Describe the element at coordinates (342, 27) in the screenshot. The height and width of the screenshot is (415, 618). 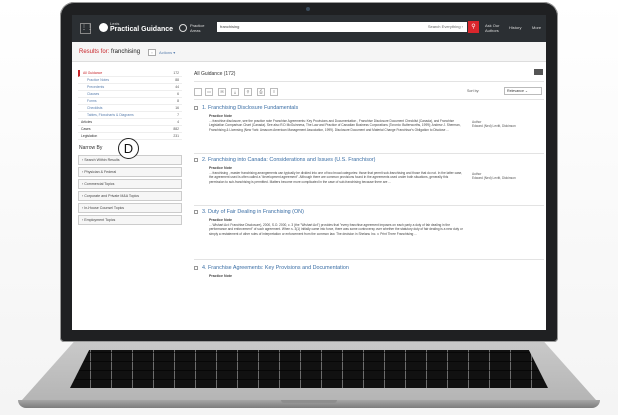
I see `search-input: franchising Search Everything ›` at that location.